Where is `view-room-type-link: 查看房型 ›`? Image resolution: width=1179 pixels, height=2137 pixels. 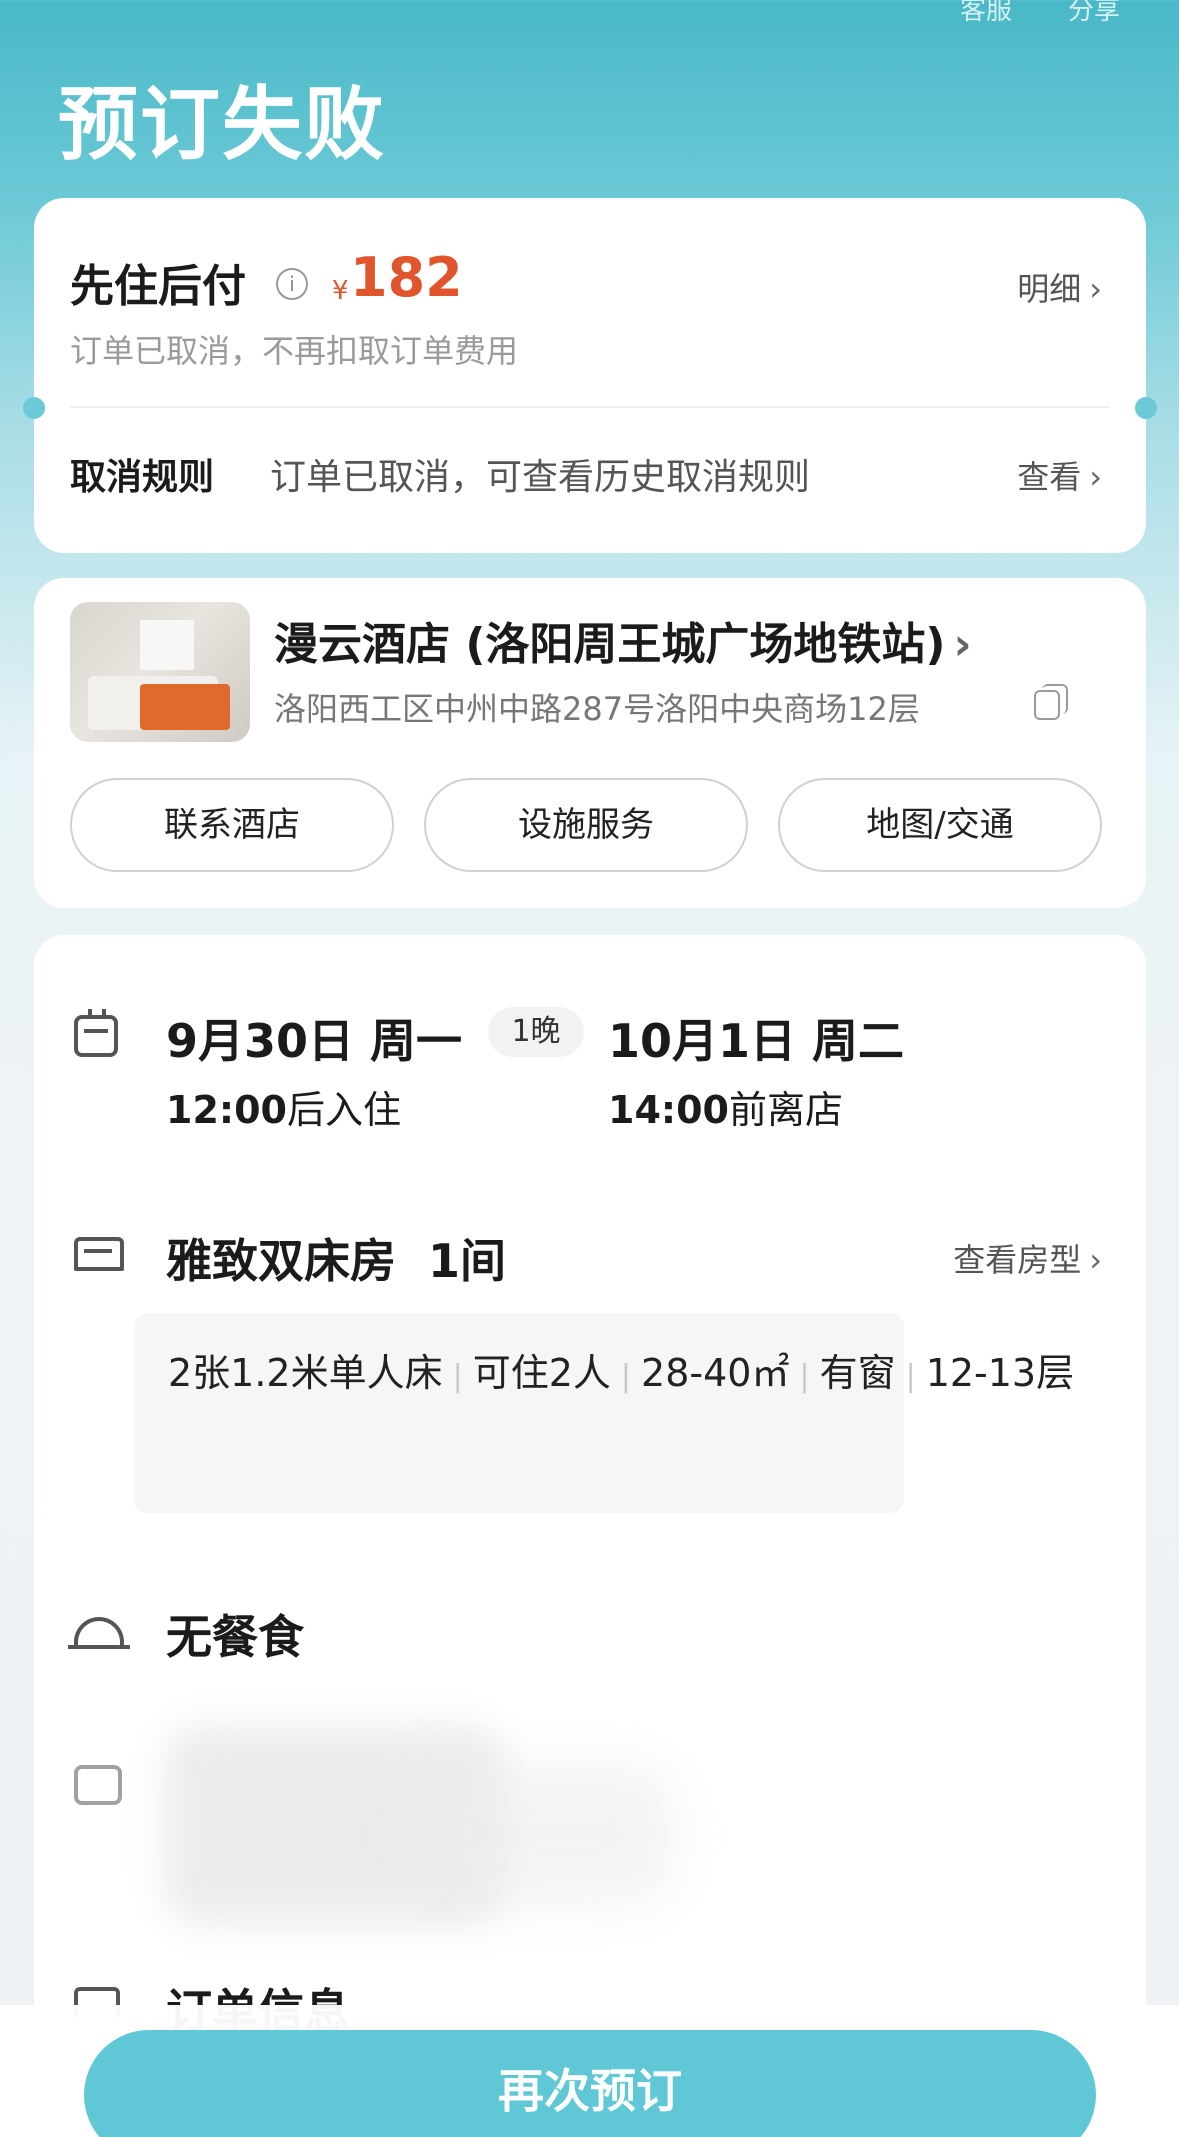 view-room-type-link: 查看房型 › is located at coordinates (1027, 1258).